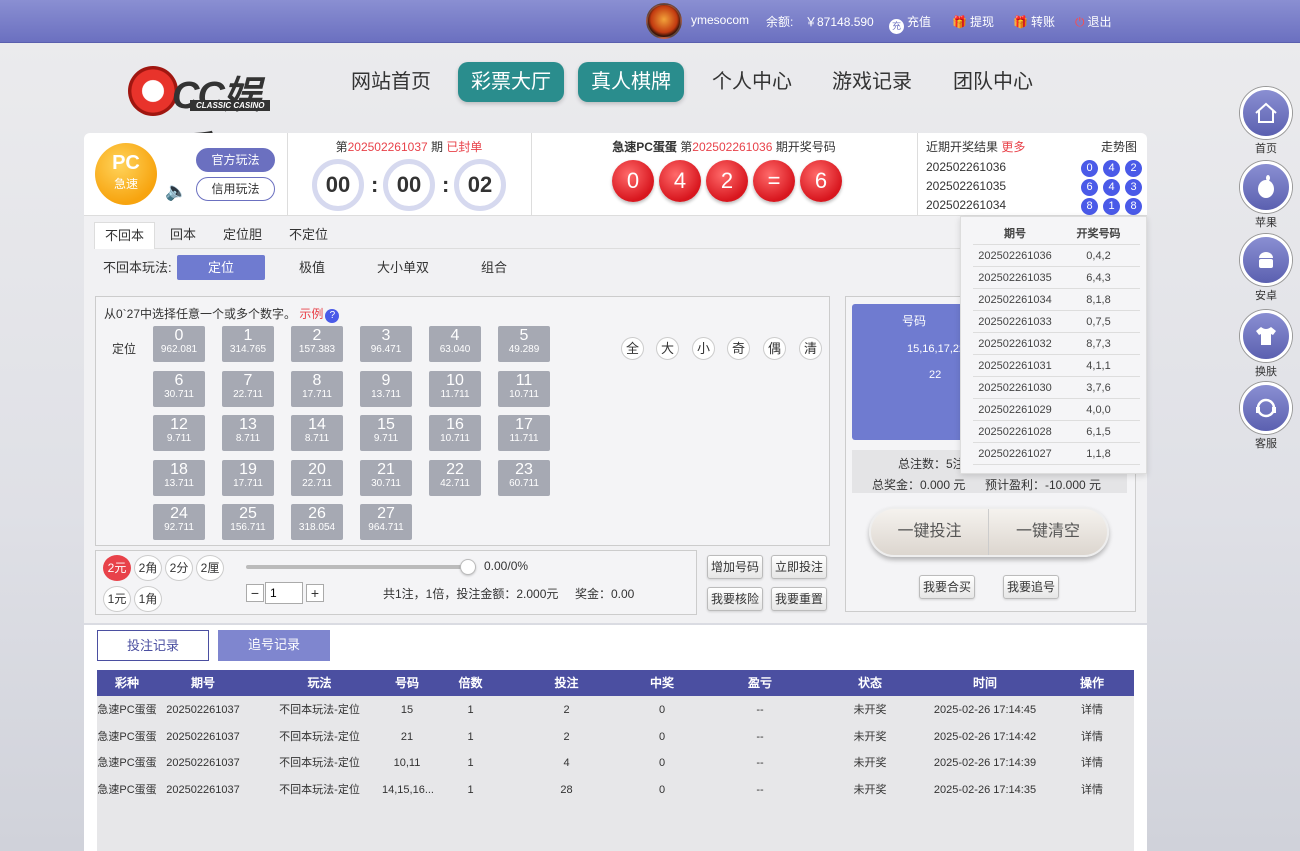 The image size is (1300, 851). I want to click on number-ball-20: 20 22.711, so click(317, 477).